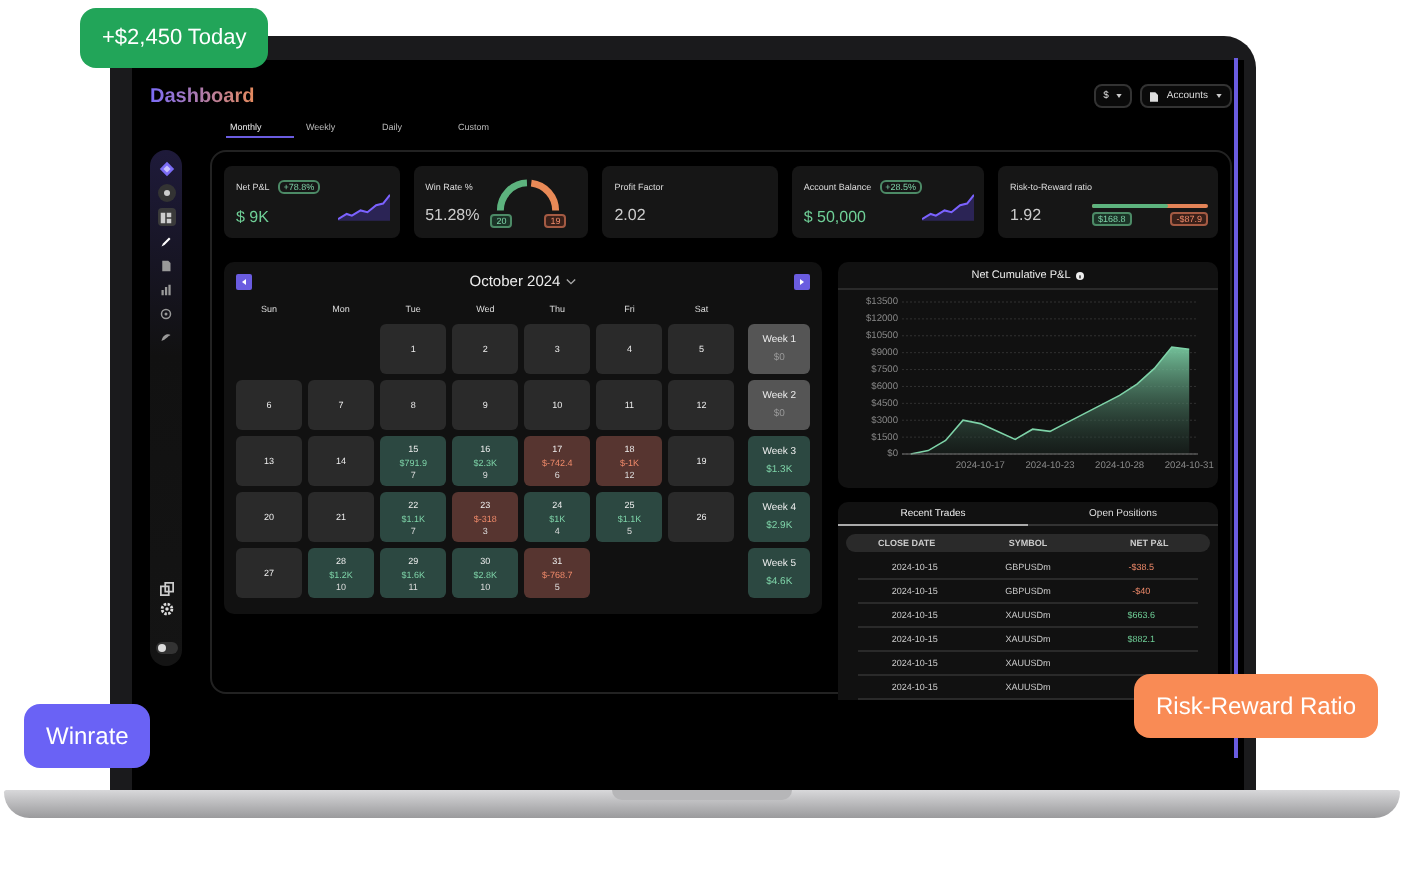  I want to click on dashboard-title: Dashboard, so click(202, 96).